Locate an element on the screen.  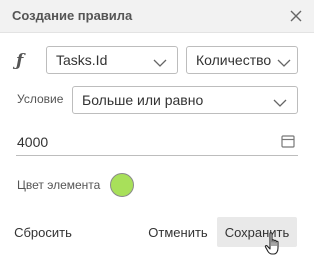
dialog-header: Создание правила is located at coordinates (157, 16).